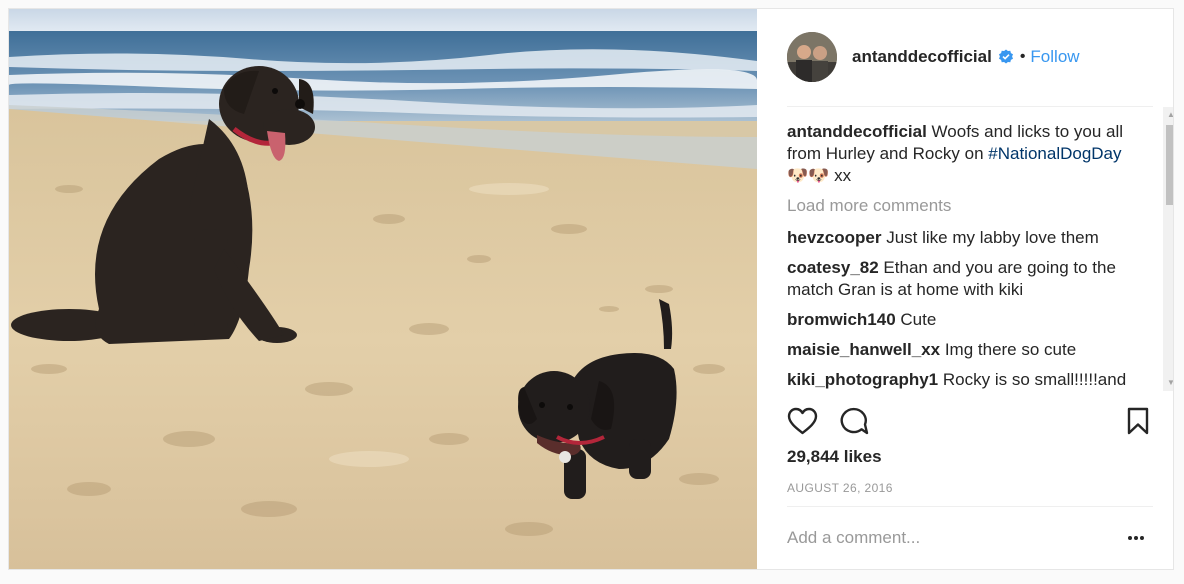  Describe the element at coordinates (834, 237) in the screenshot. I see `comment-username: hevzcooper` at that location.